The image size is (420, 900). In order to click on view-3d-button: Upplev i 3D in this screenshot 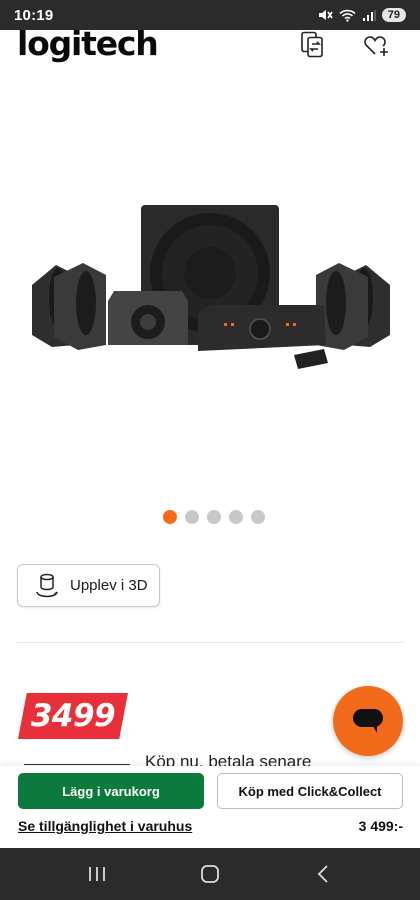, I will do `click(88, 585)`.